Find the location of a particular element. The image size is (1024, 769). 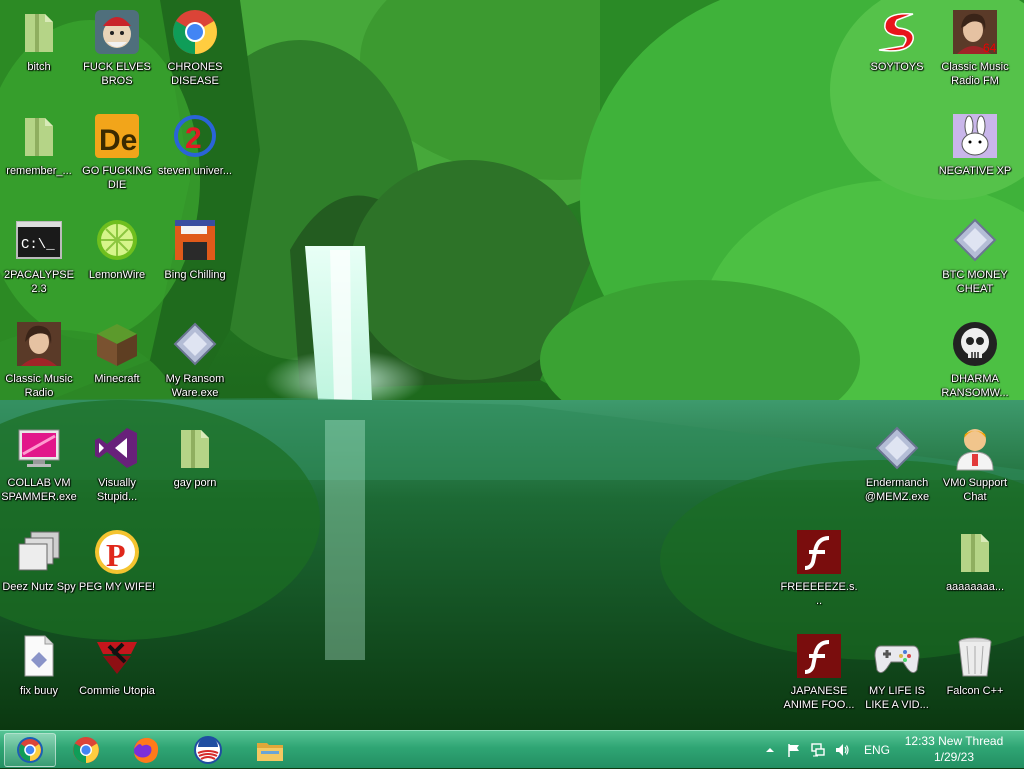

start-button is located at coordinates (30, 750).